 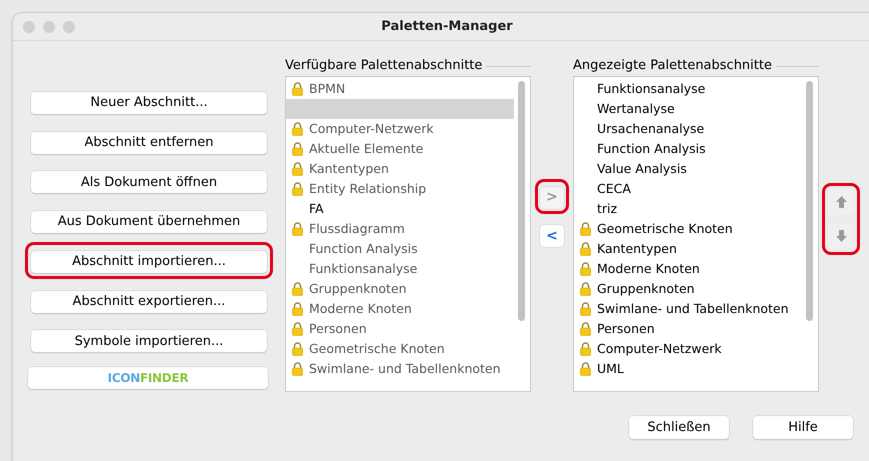 What do you see at coordinates (447, 27) in the screenshot?
I see `window-title: Paletten-Manager` at bounding box center [447, 27].